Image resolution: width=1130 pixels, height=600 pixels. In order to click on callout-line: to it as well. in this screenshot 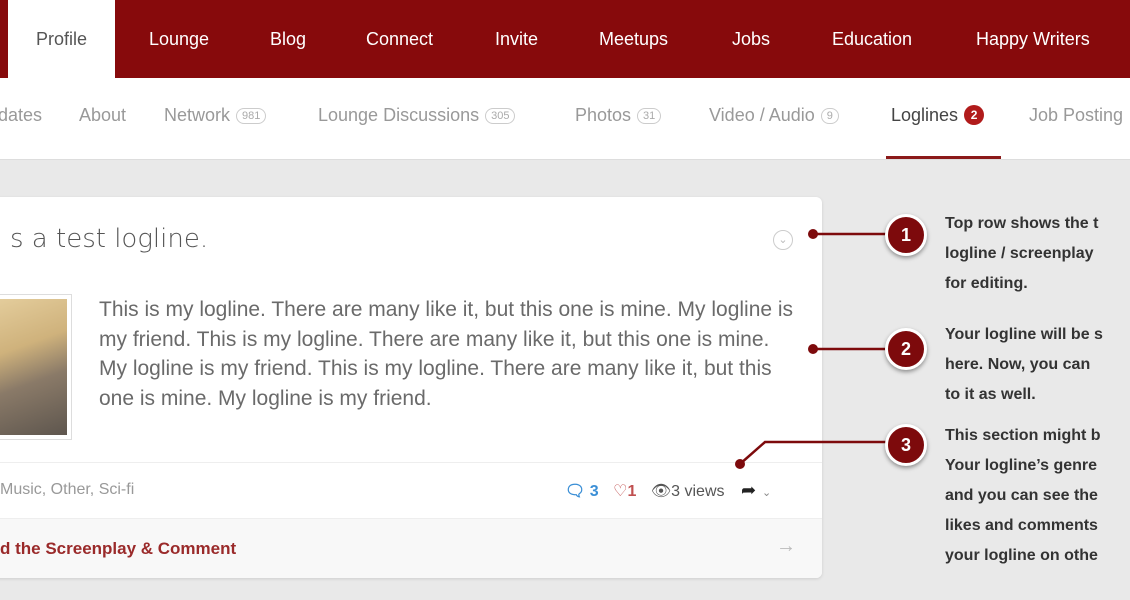, I will do `click(990, 394)`.